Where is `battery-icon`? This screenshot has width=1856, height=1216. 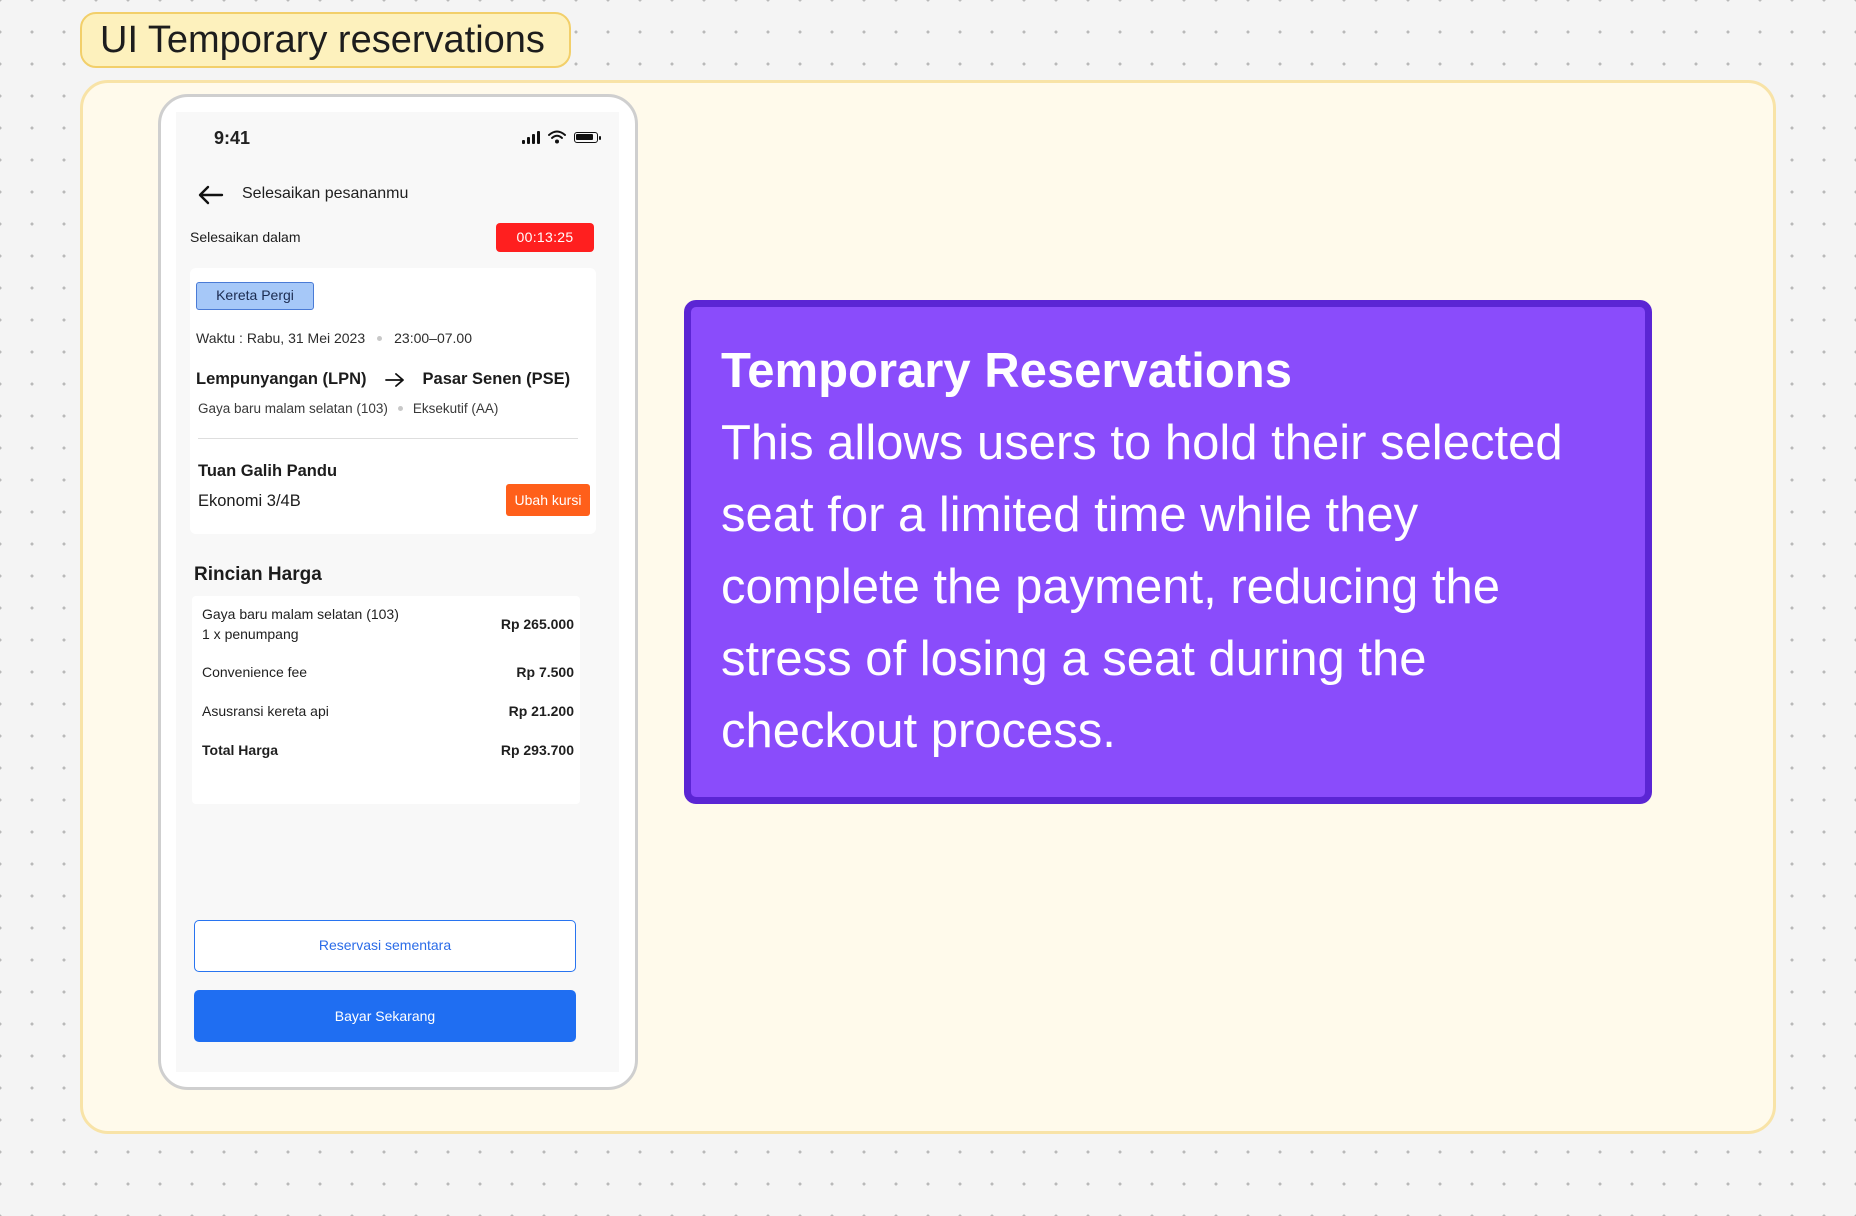
battery-icon is located at coordinates (587, 137).